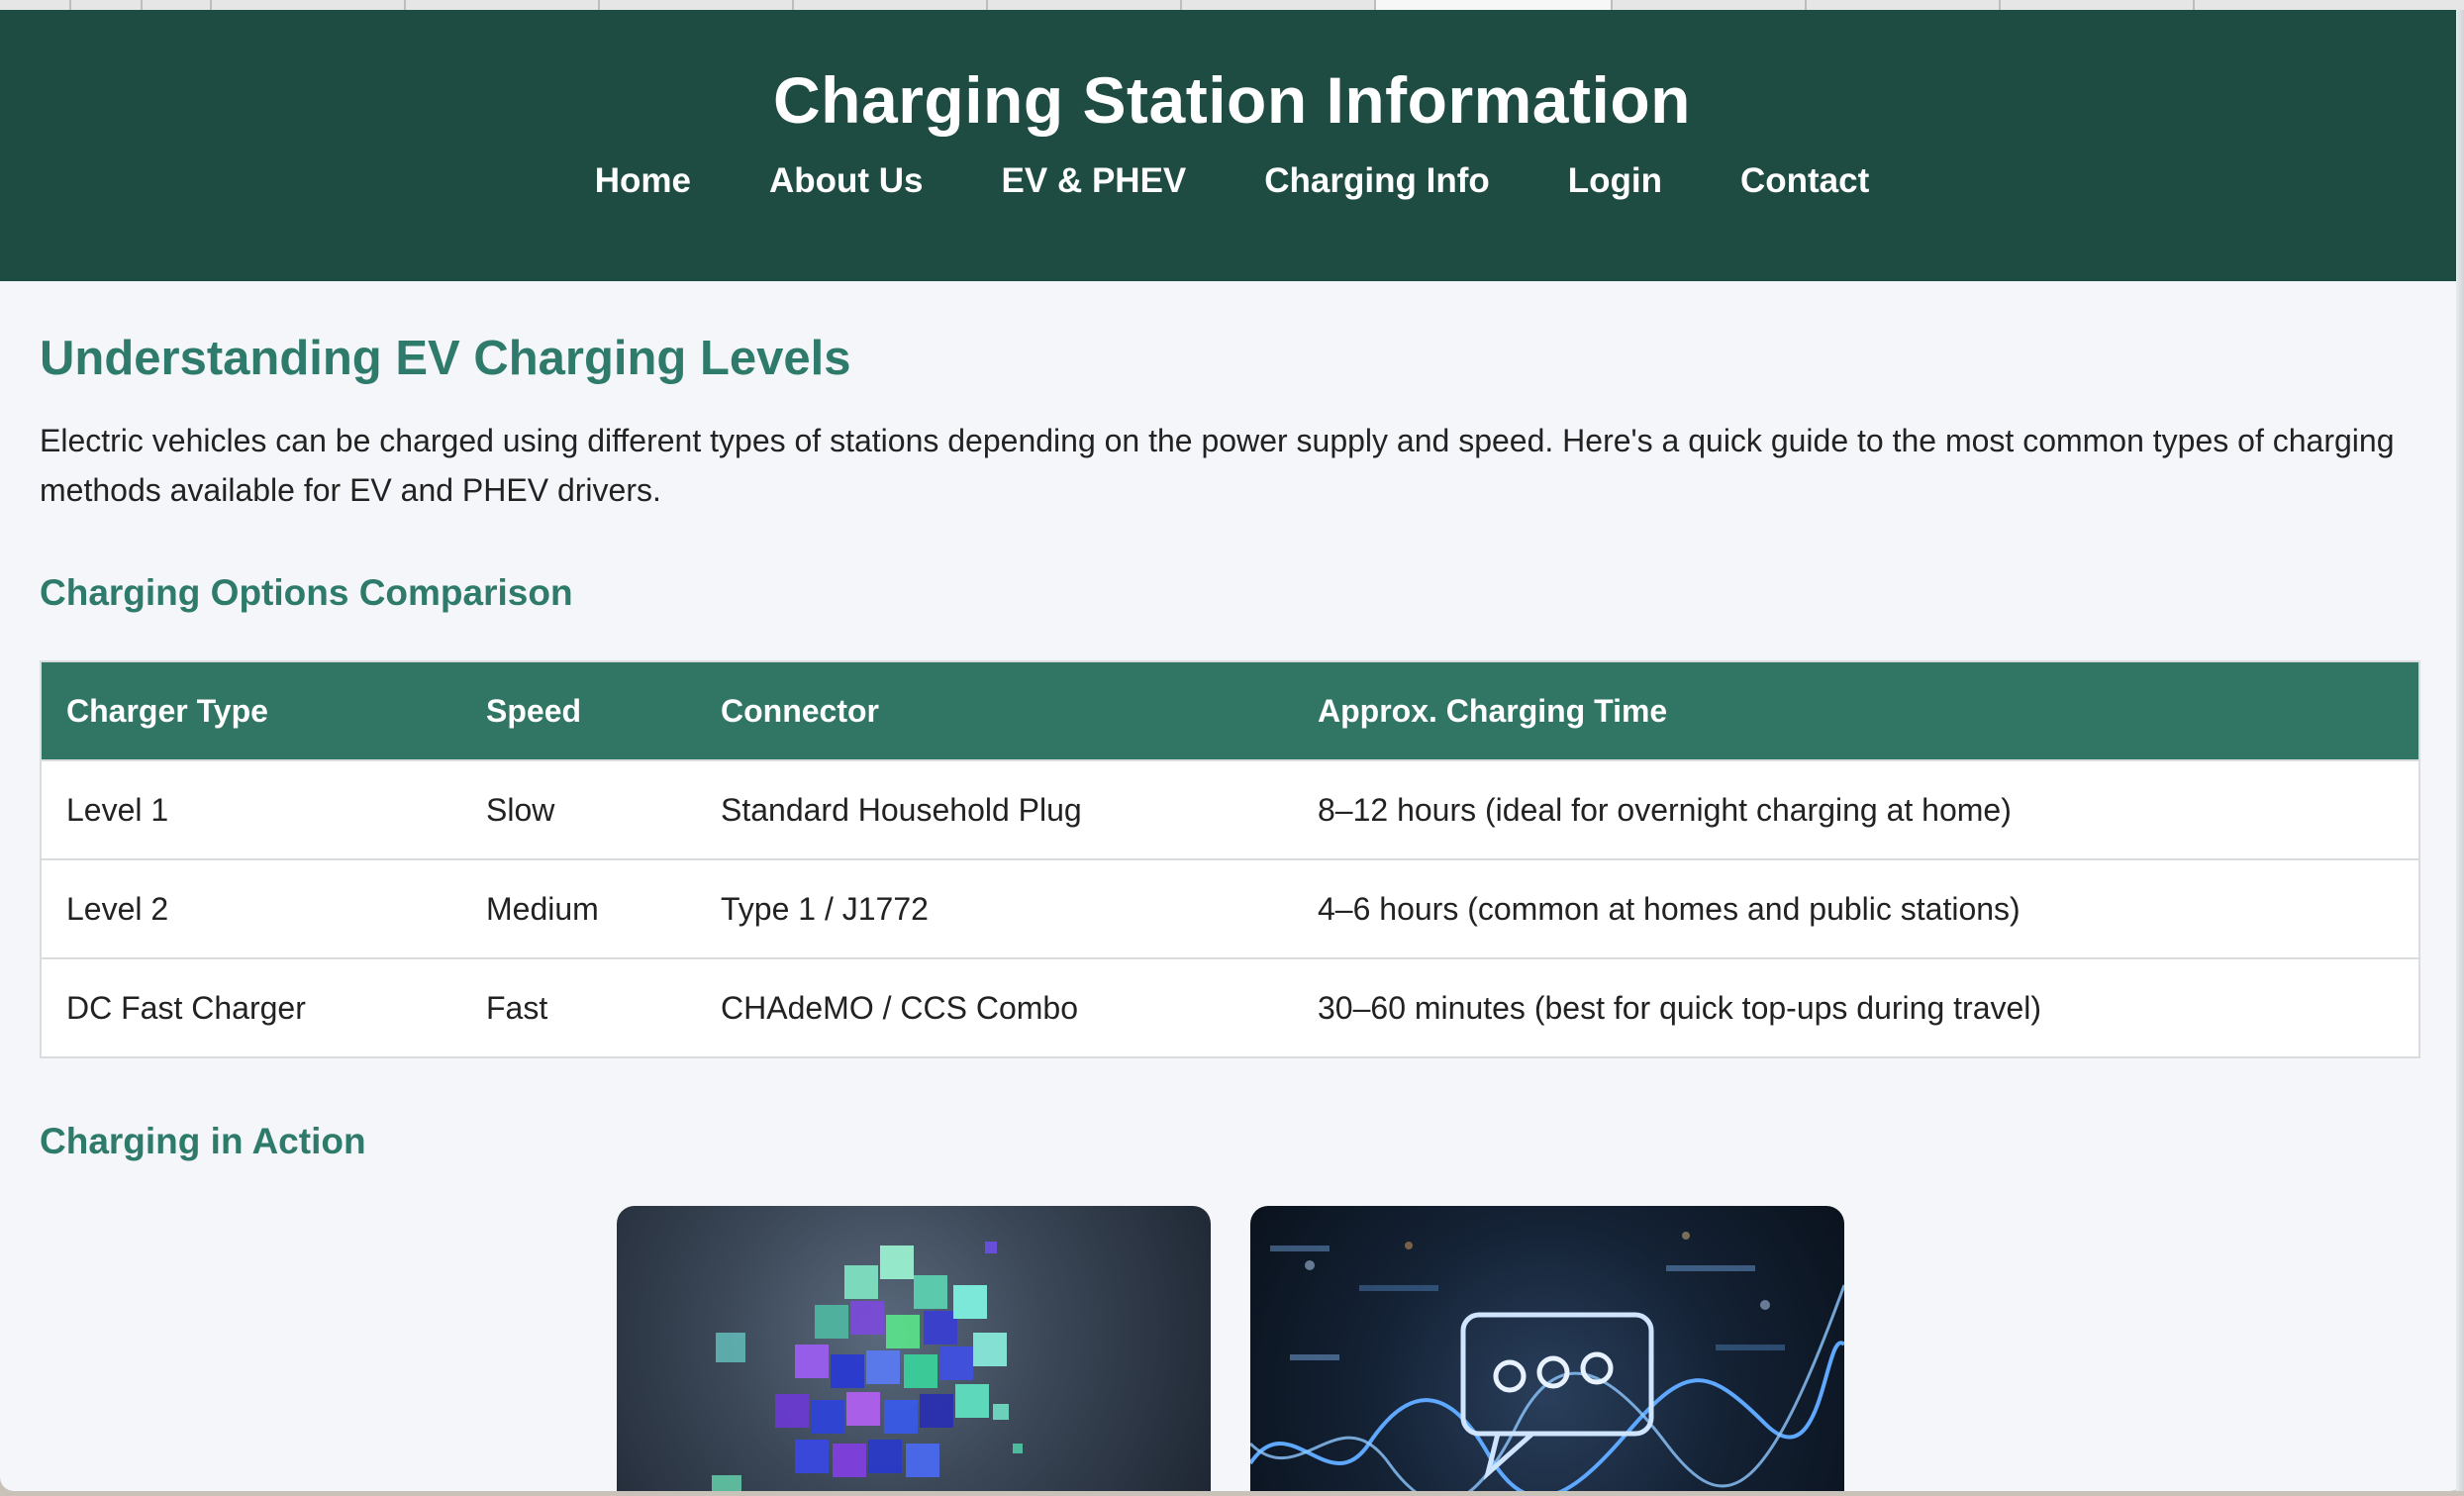  I want to click on chat-circuit-illustration, so click(1547, 1361).